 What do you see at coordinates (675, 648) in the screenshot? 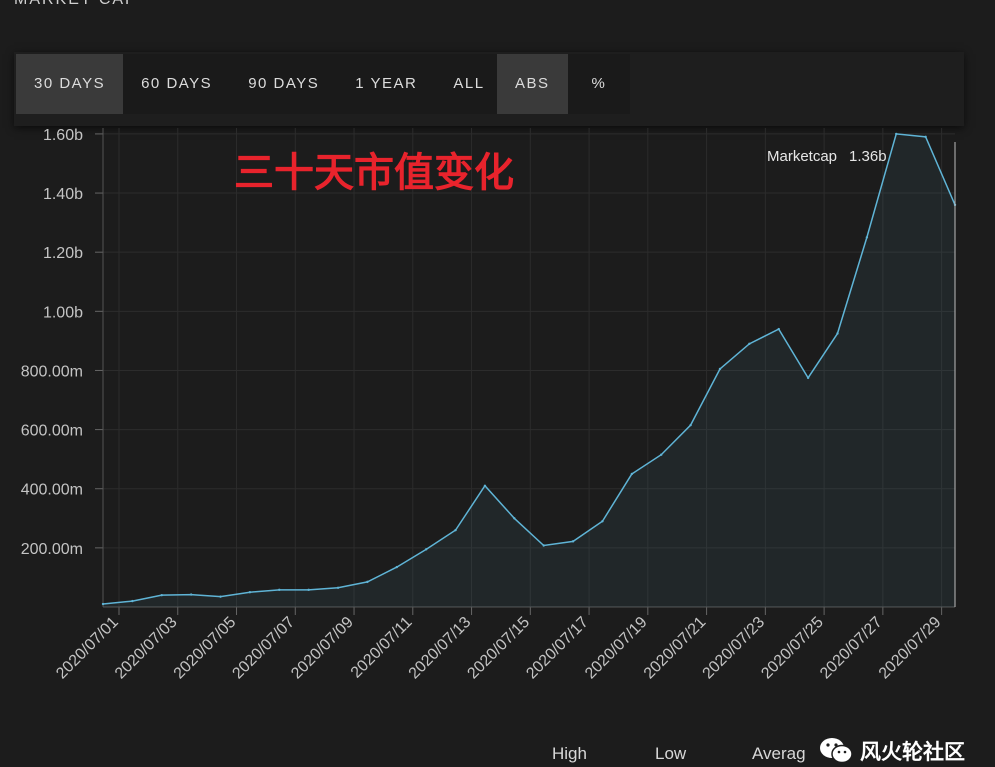
I see `x-tick-label: 2020/07/21` at bounding box center [675, 648].